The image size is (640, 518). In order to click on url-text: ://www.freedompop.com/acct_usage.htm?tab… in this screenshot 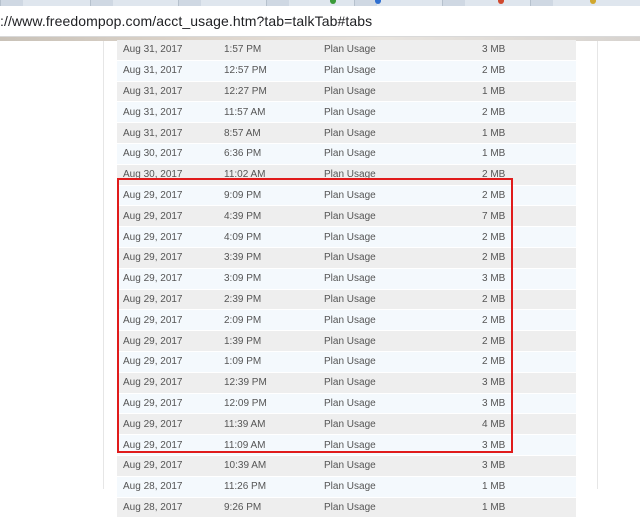, I will do `click(186, 21)`.